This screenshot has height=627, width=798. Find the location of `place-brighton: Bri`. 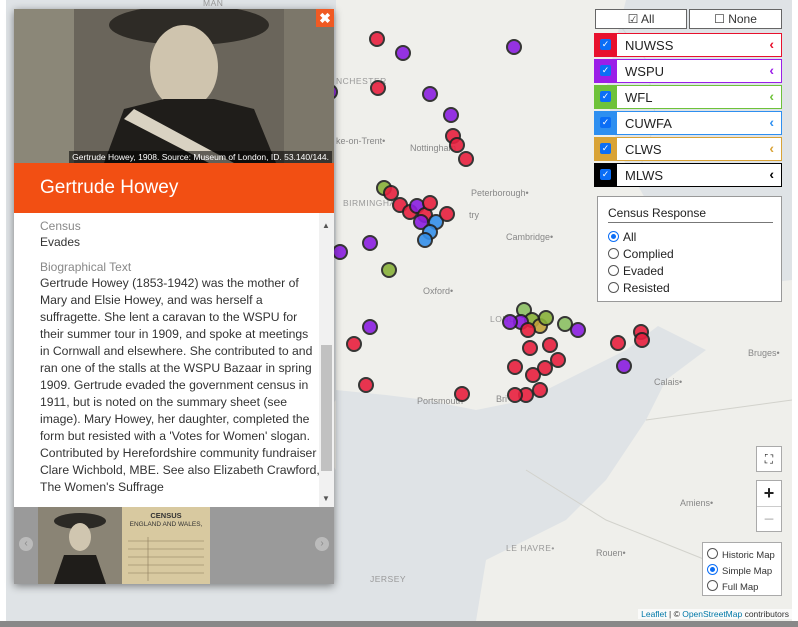

place-brighton: Bri is located at coordinates (501, 399).